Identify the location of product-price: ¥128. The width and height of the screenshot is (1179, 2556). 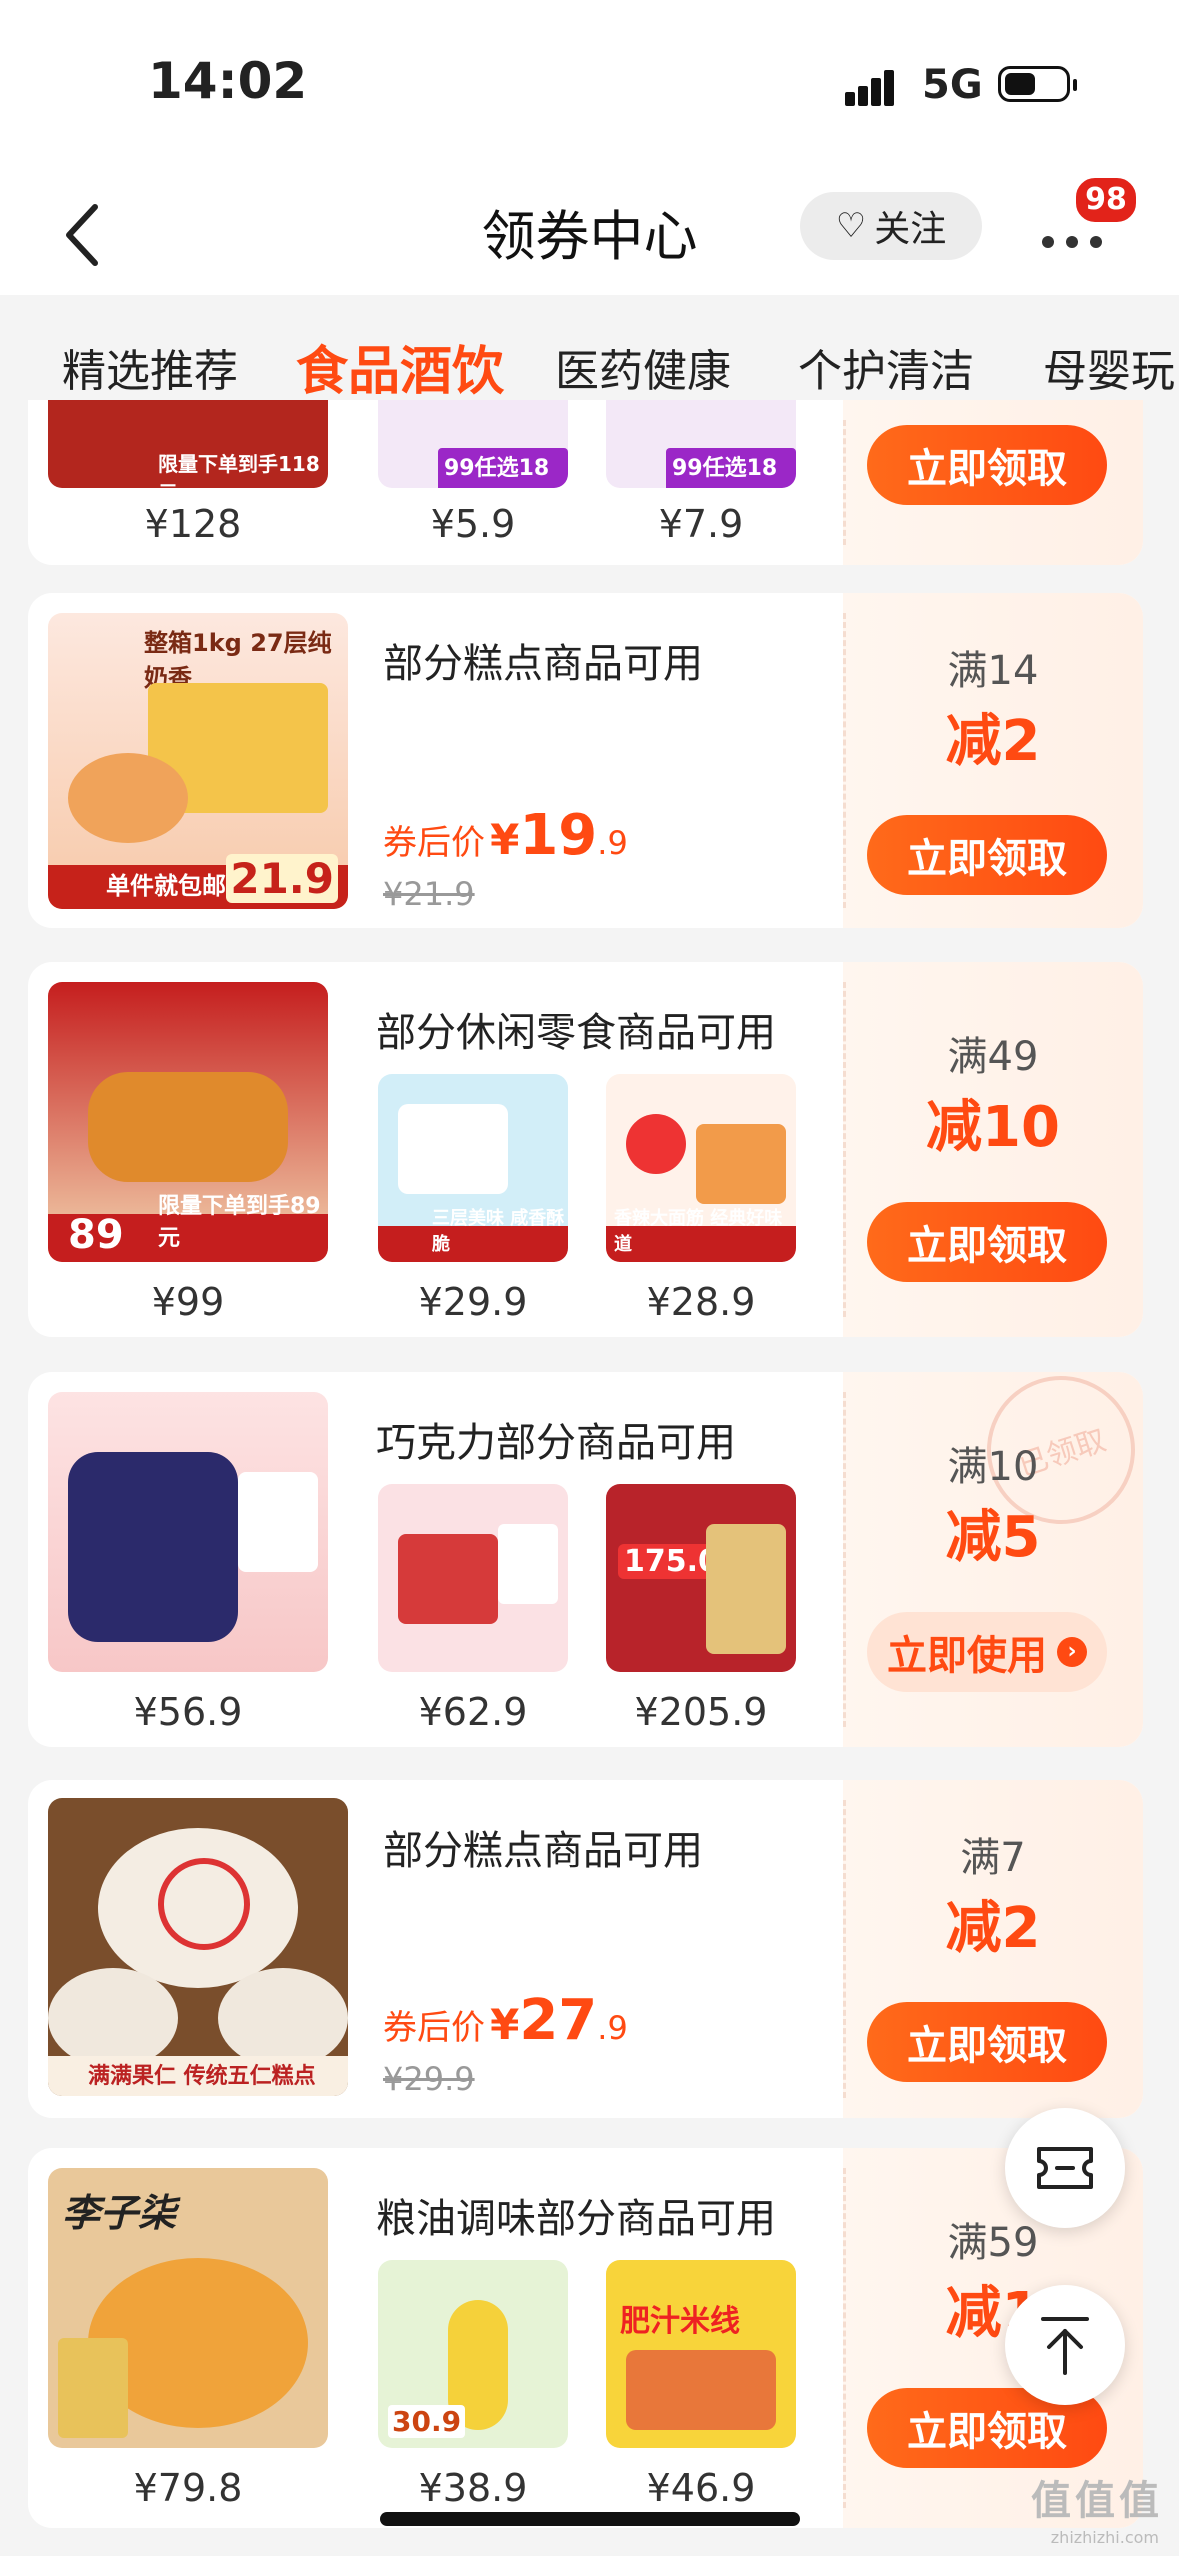
(193, 524).